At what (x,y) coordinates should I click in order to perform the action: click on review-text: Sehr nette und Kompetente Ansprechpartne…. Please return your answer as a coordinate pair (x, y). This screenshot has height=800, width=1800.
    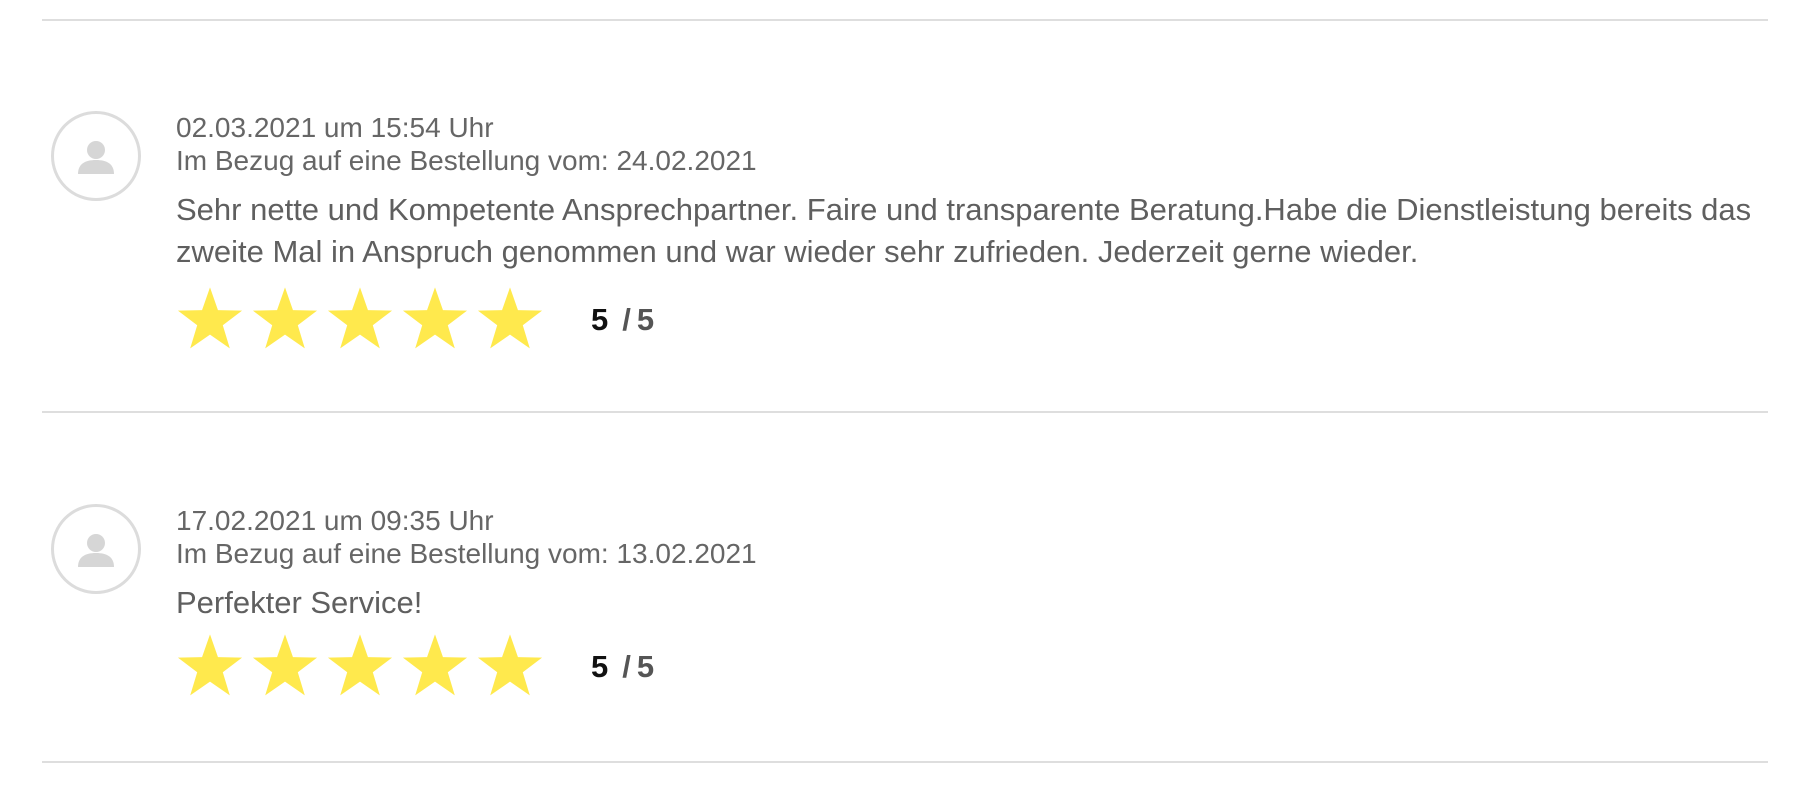
    Looking at the image, I should click on (964, 230).